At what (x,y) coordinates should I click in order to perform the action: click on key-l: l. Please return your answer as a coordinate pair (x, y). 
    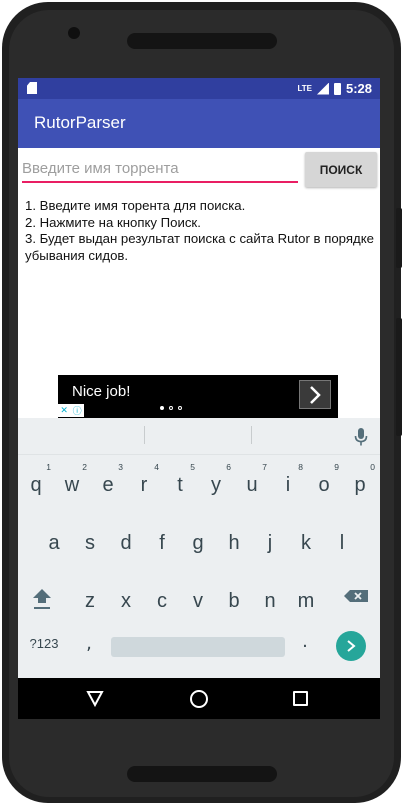
    Looking at the image, I should click on (342, 537).